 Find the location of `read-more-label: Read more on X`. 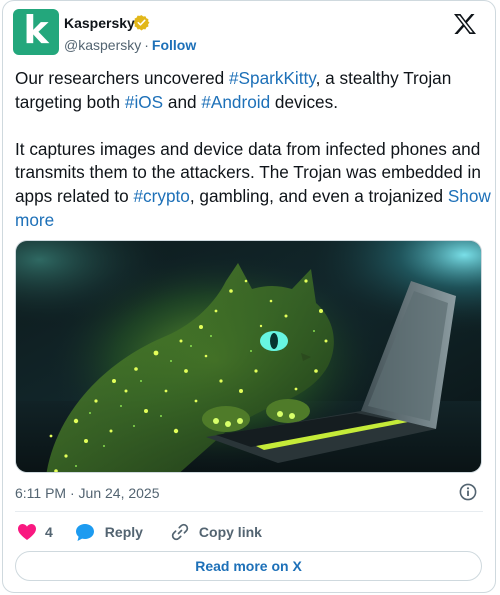

read-more-label: Read more on X is located at coordinates (248, 566).